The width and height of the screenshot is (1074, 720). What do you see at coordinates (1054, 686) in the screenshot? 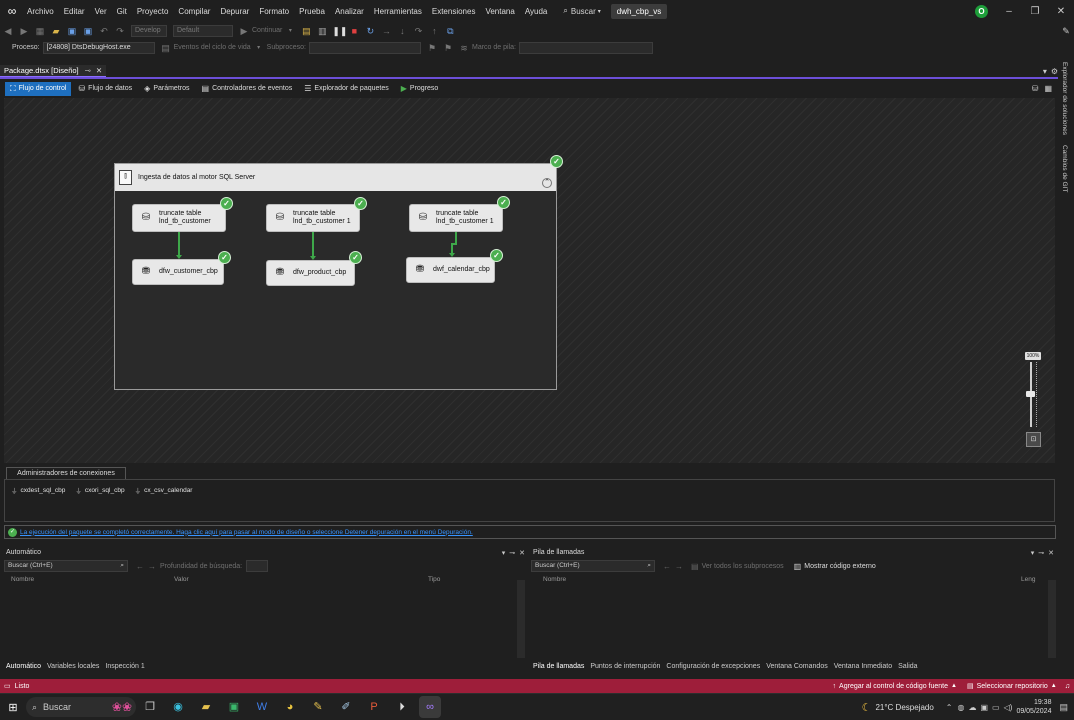
I see `chevron-up-icon: ▲` at bounding box center [1054, 686].